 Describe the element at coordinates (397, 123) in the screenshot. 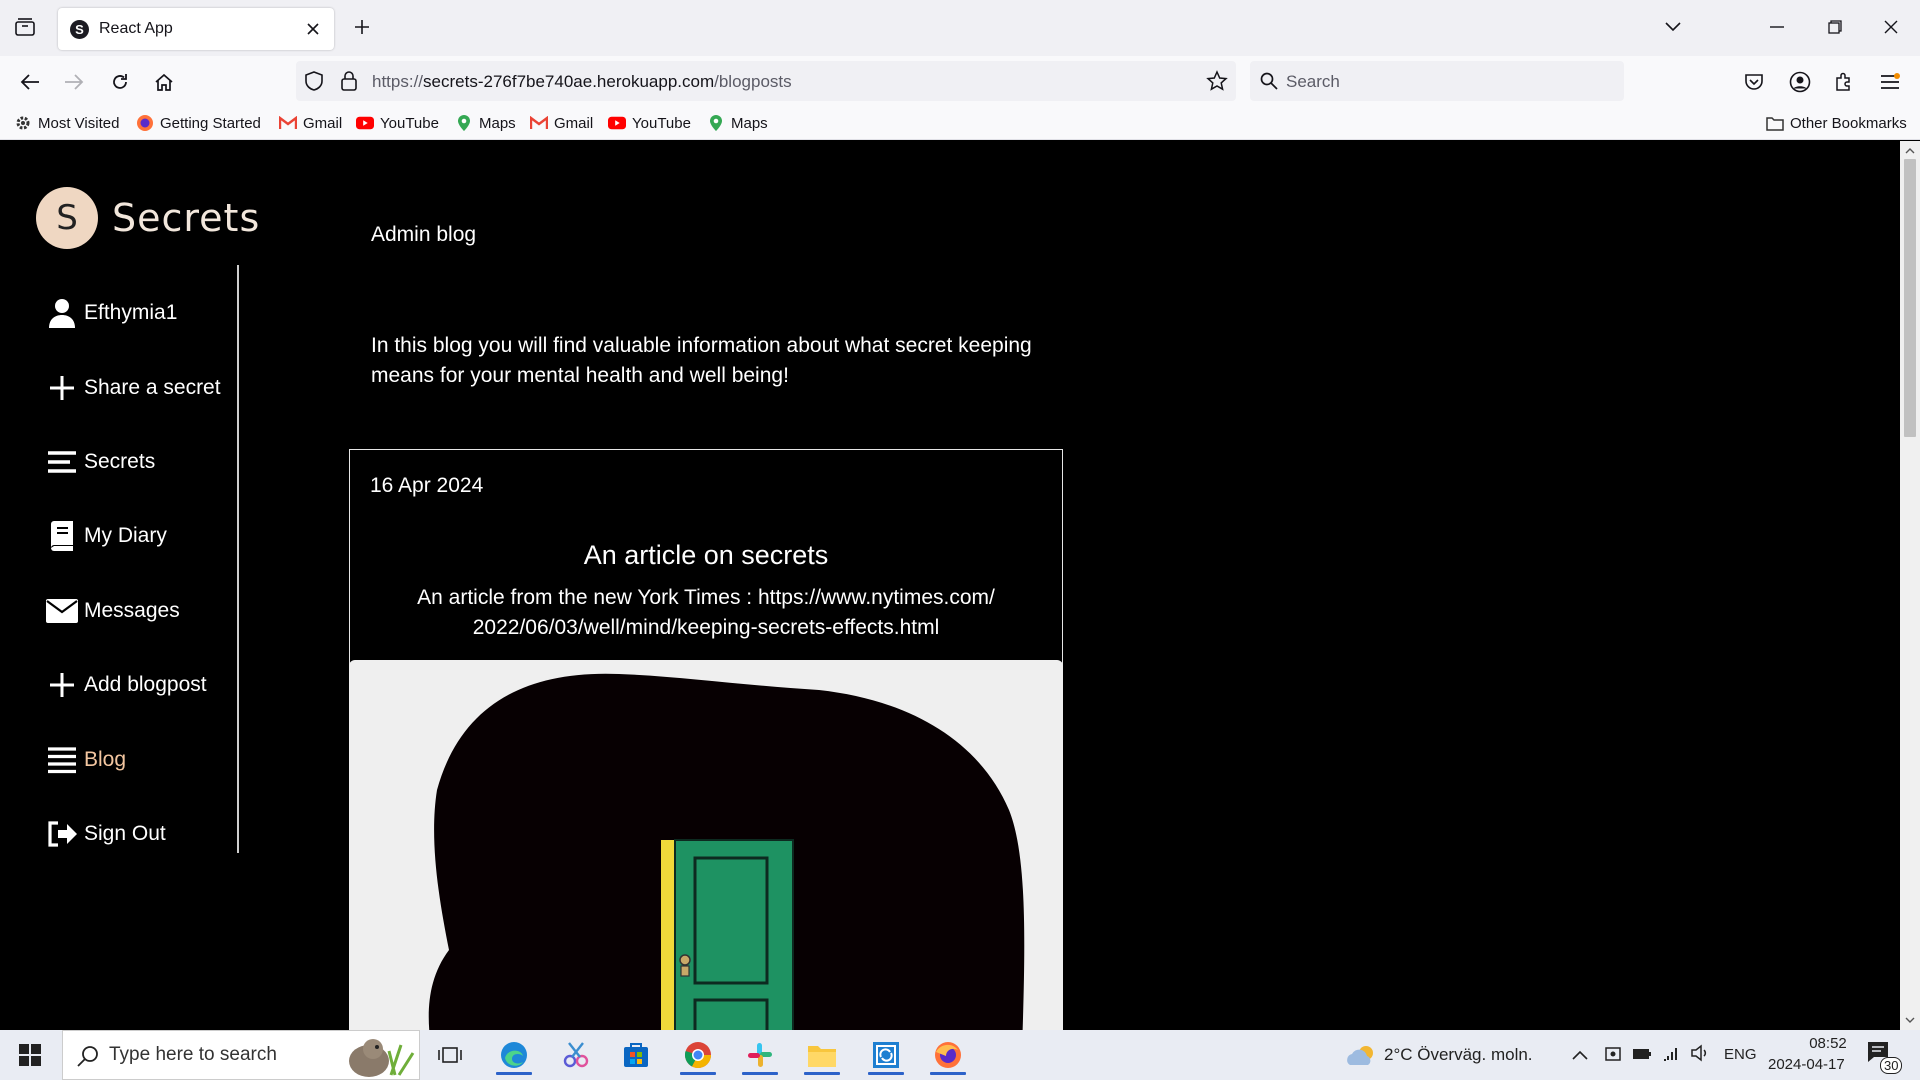

I see `bookmark-youtube: YouTube` at that location.